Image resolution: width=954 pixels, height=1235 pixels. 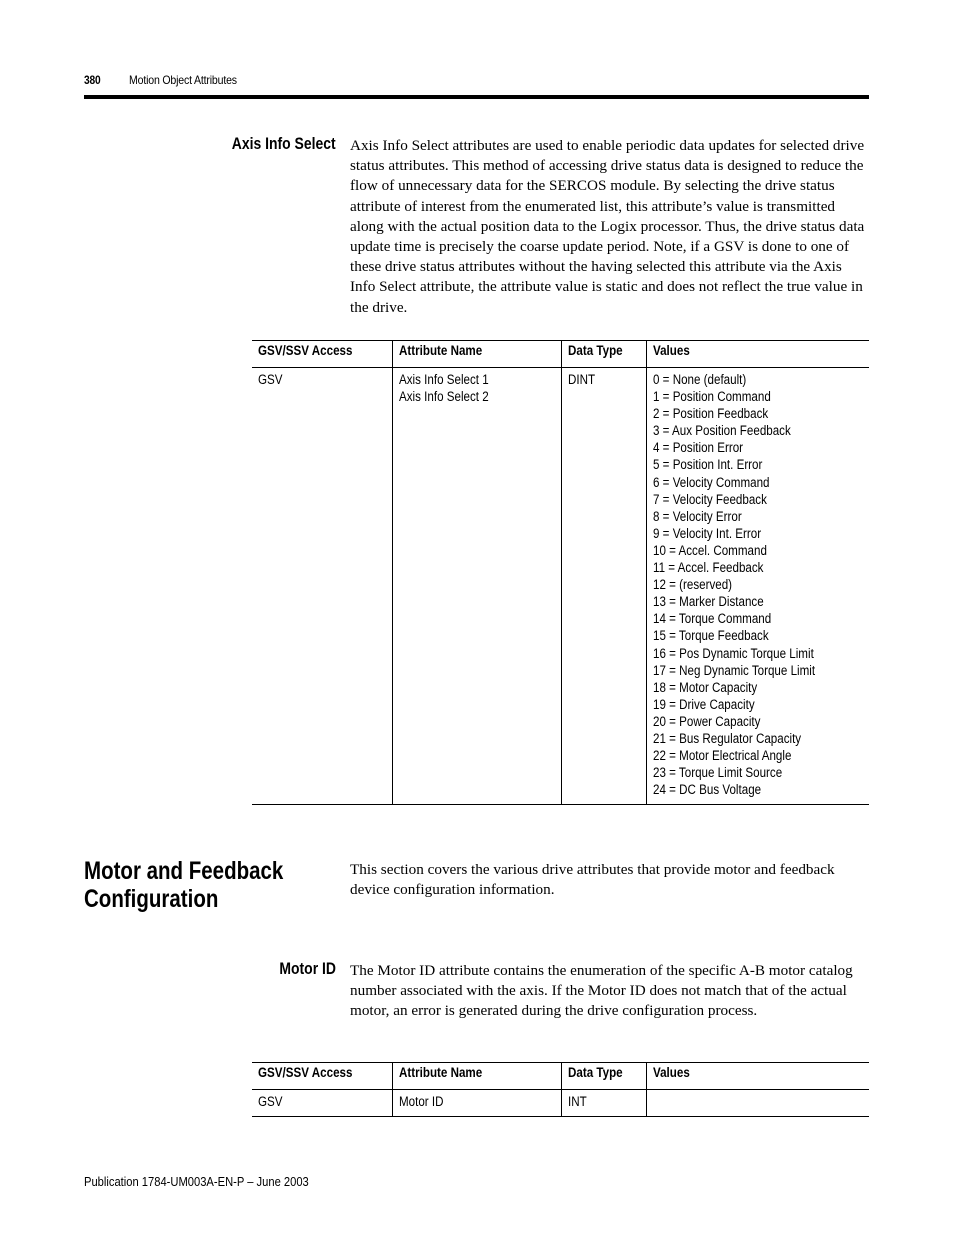 I want to click on publication-footer: Publication 1784-UM003A-EN-P – June 2003, so click(x=196, y=1181).